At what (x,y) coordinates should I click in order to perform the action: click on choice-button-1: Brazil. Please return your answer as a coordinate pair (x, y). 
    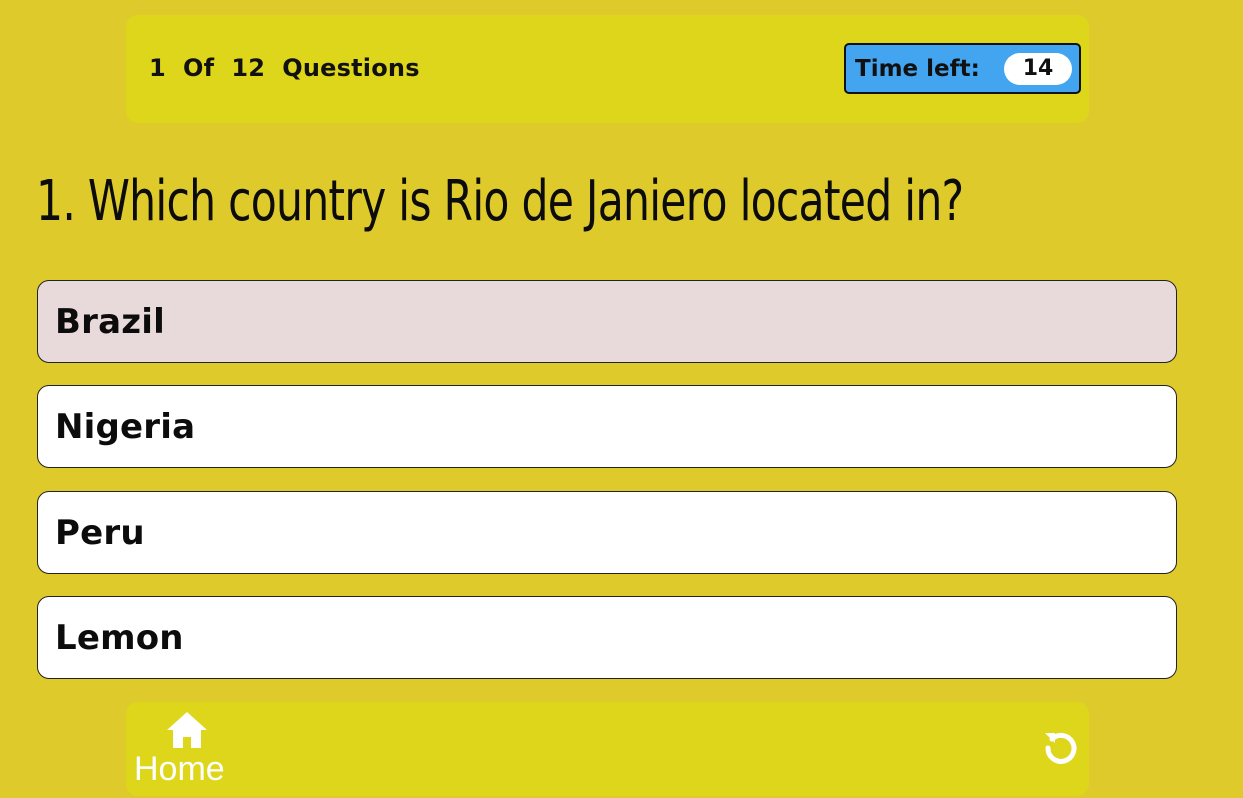
    Looking at the image, I should click on (607, 321).